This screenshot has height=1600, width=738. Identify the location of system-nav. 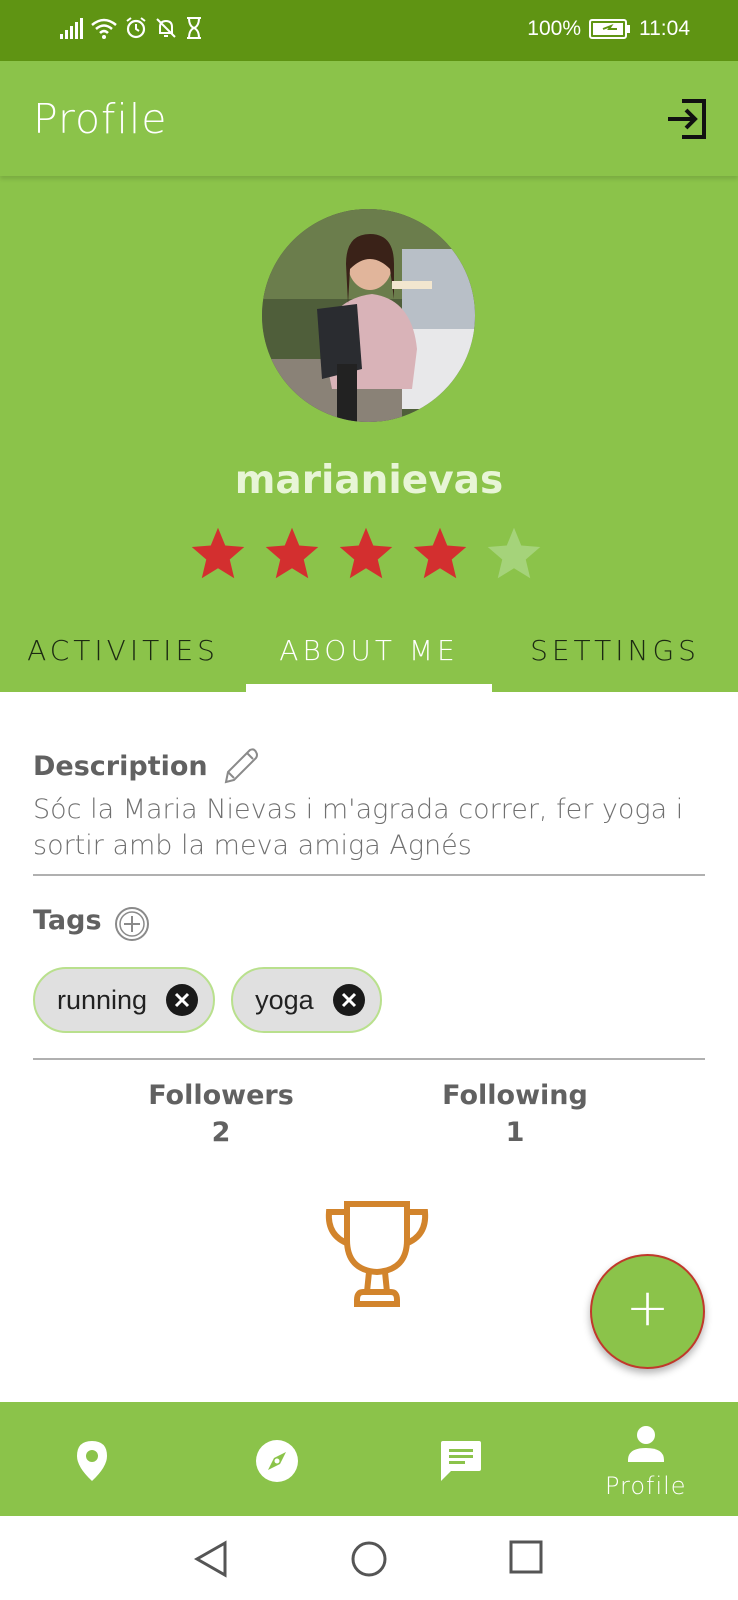
(369, 1558).